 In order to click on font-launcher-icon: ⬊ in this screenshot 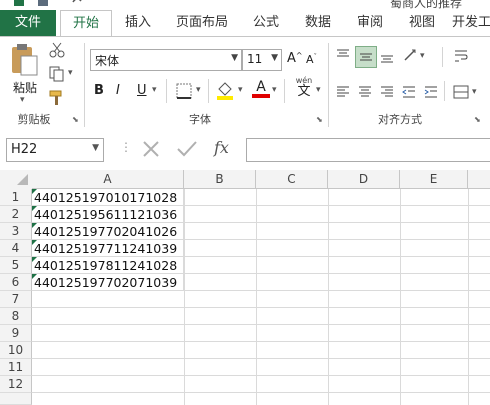, I will do `click(320, 119)`.